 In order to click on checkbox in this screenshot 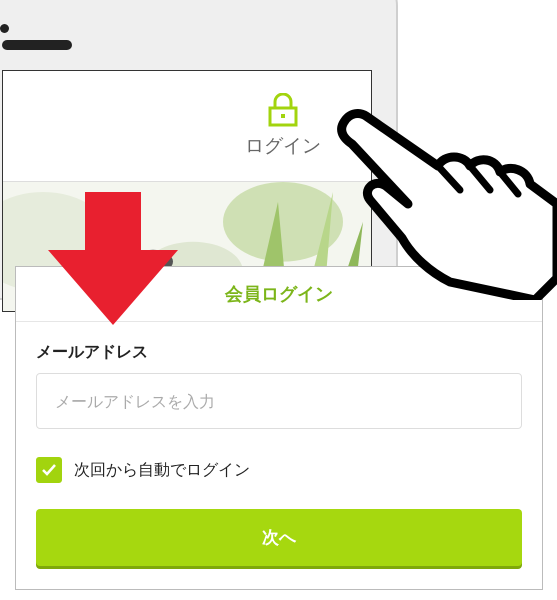, I will do `click(49, 470)`.